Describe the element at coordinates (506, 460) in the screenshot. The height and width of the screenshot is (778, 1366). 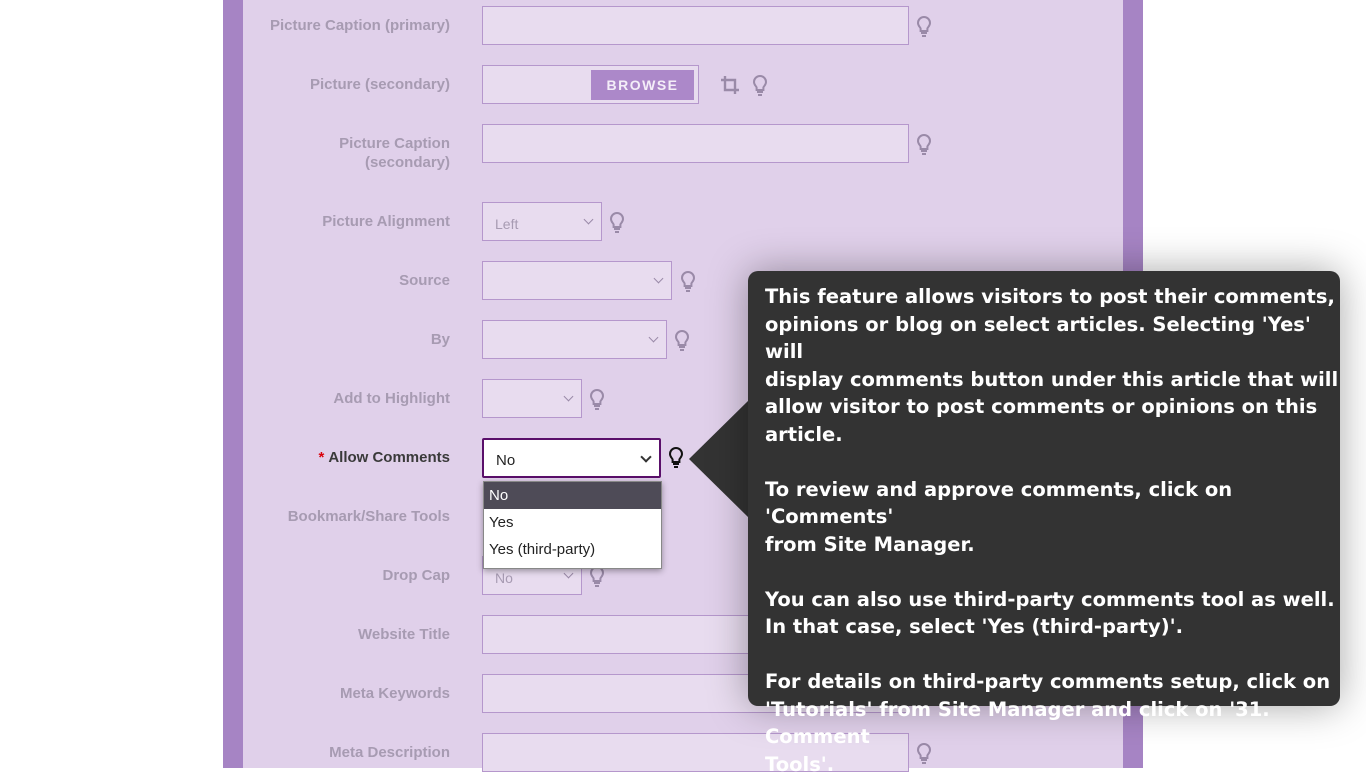
I see `allow-comments-value: No` at that location.